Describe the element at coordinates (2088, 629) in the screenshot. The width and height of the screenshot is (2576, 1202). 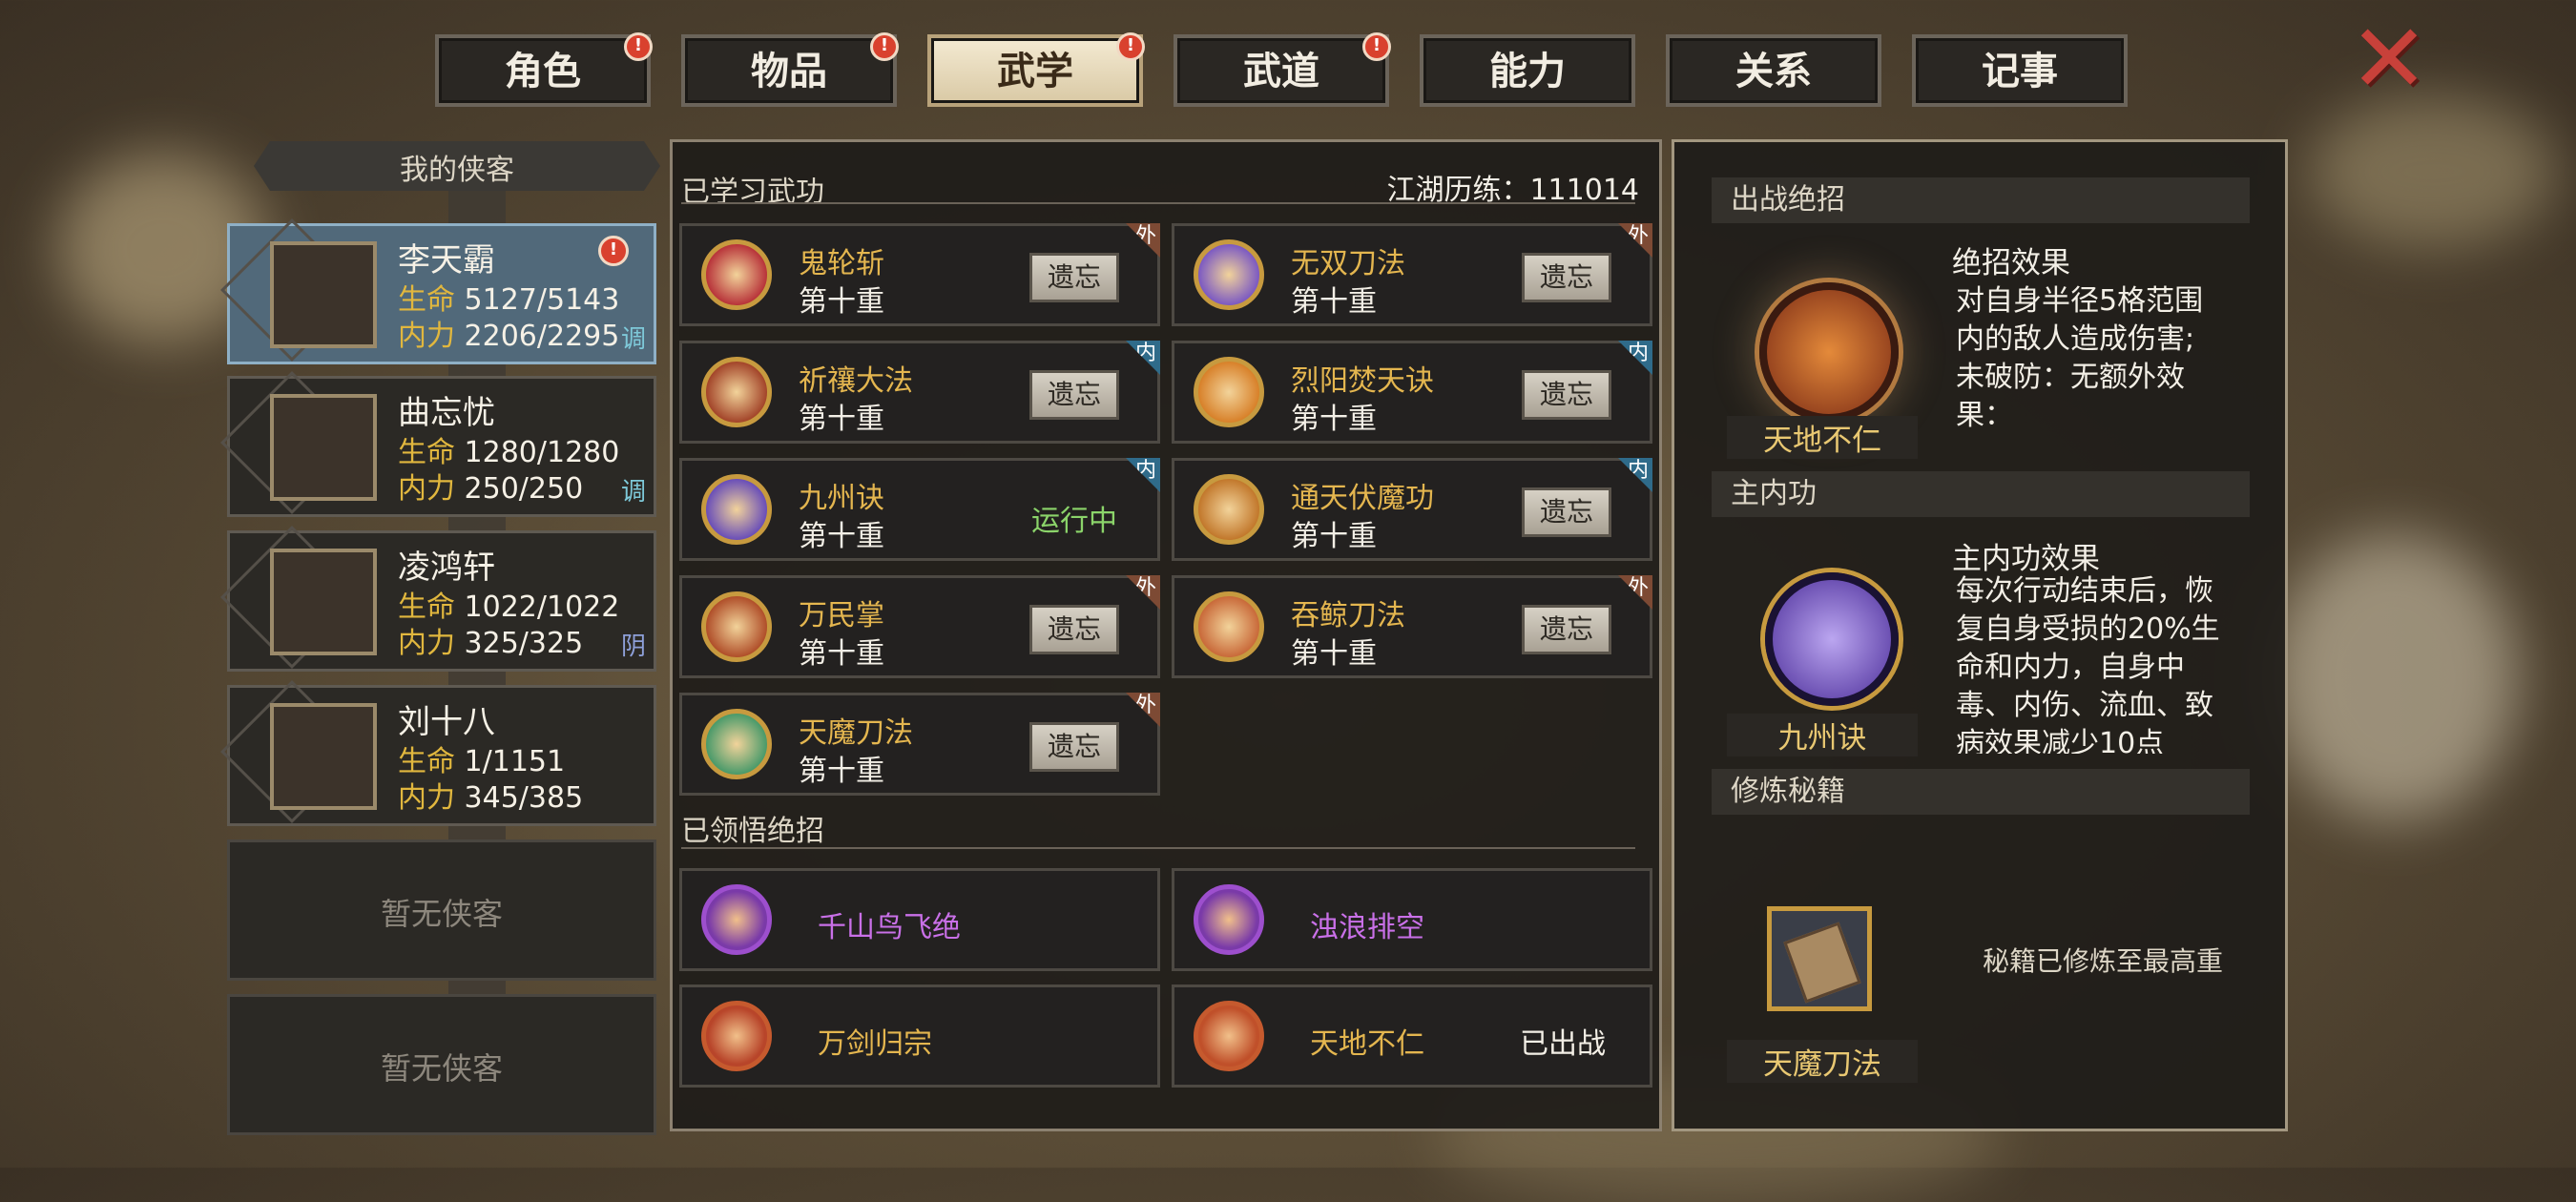
I see `effect-text-line: 复自身受损的20%生` at that location.